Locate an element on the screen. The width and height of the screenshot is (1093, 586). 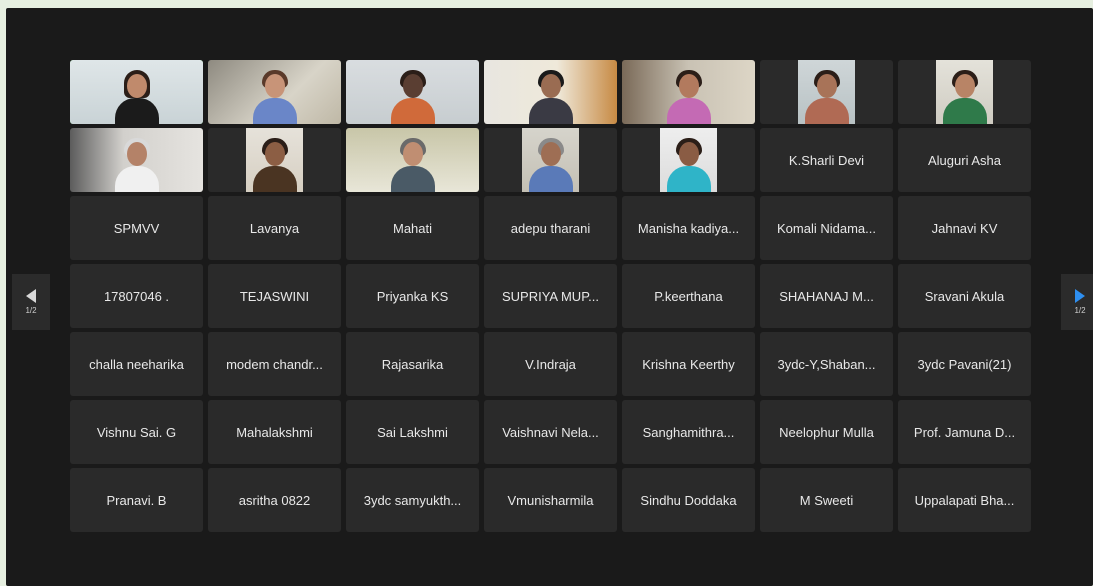
participant-name: Priyanka KS is located at coordinates (412, 296).